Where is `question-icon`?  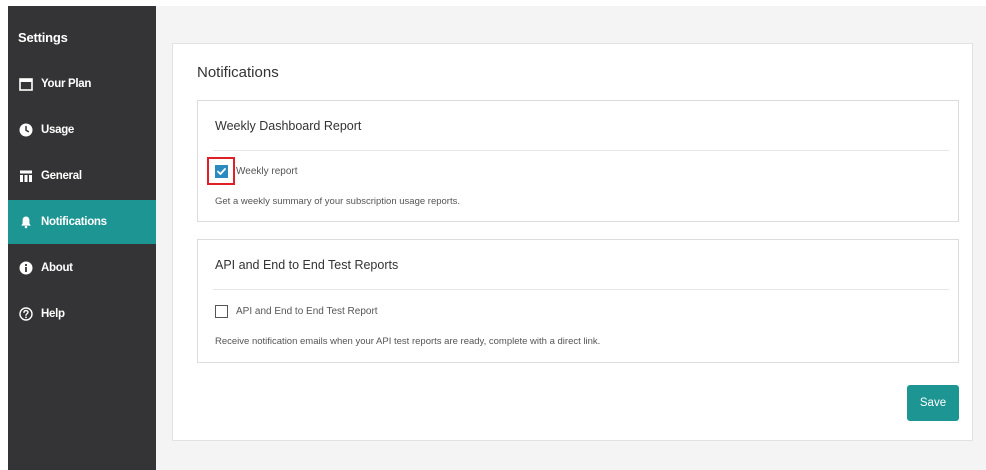
question-icon is located at coordinates (26, 314).